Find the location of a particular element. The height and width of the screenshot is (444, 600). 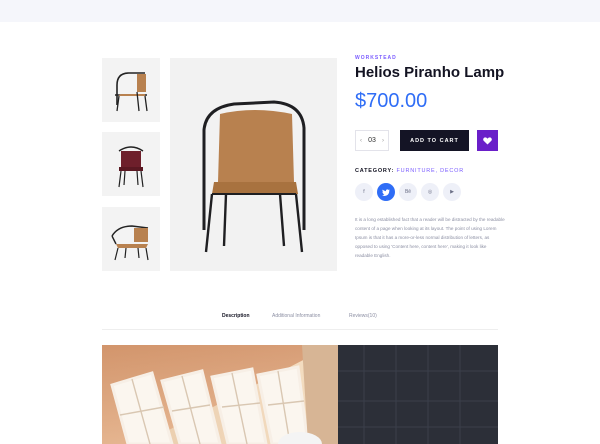

thumbnail-angled-chair is located at coordinates (131, 239).